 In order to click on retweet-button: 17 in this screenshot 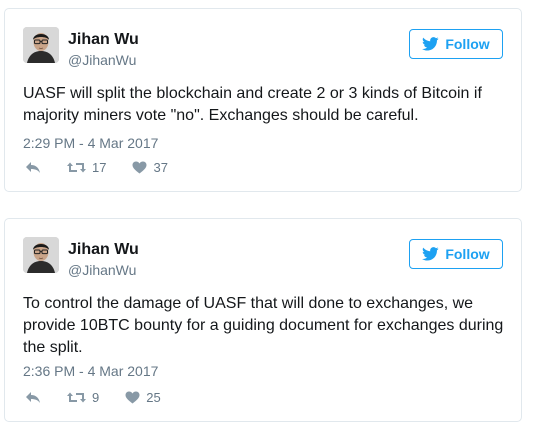, I will do `click(86, 167)`.